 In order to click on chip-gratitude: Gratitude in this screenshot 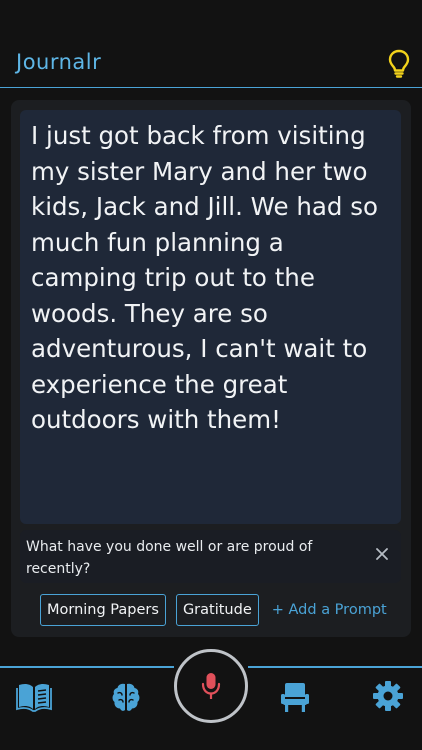, I will do `click(217, 610)`.